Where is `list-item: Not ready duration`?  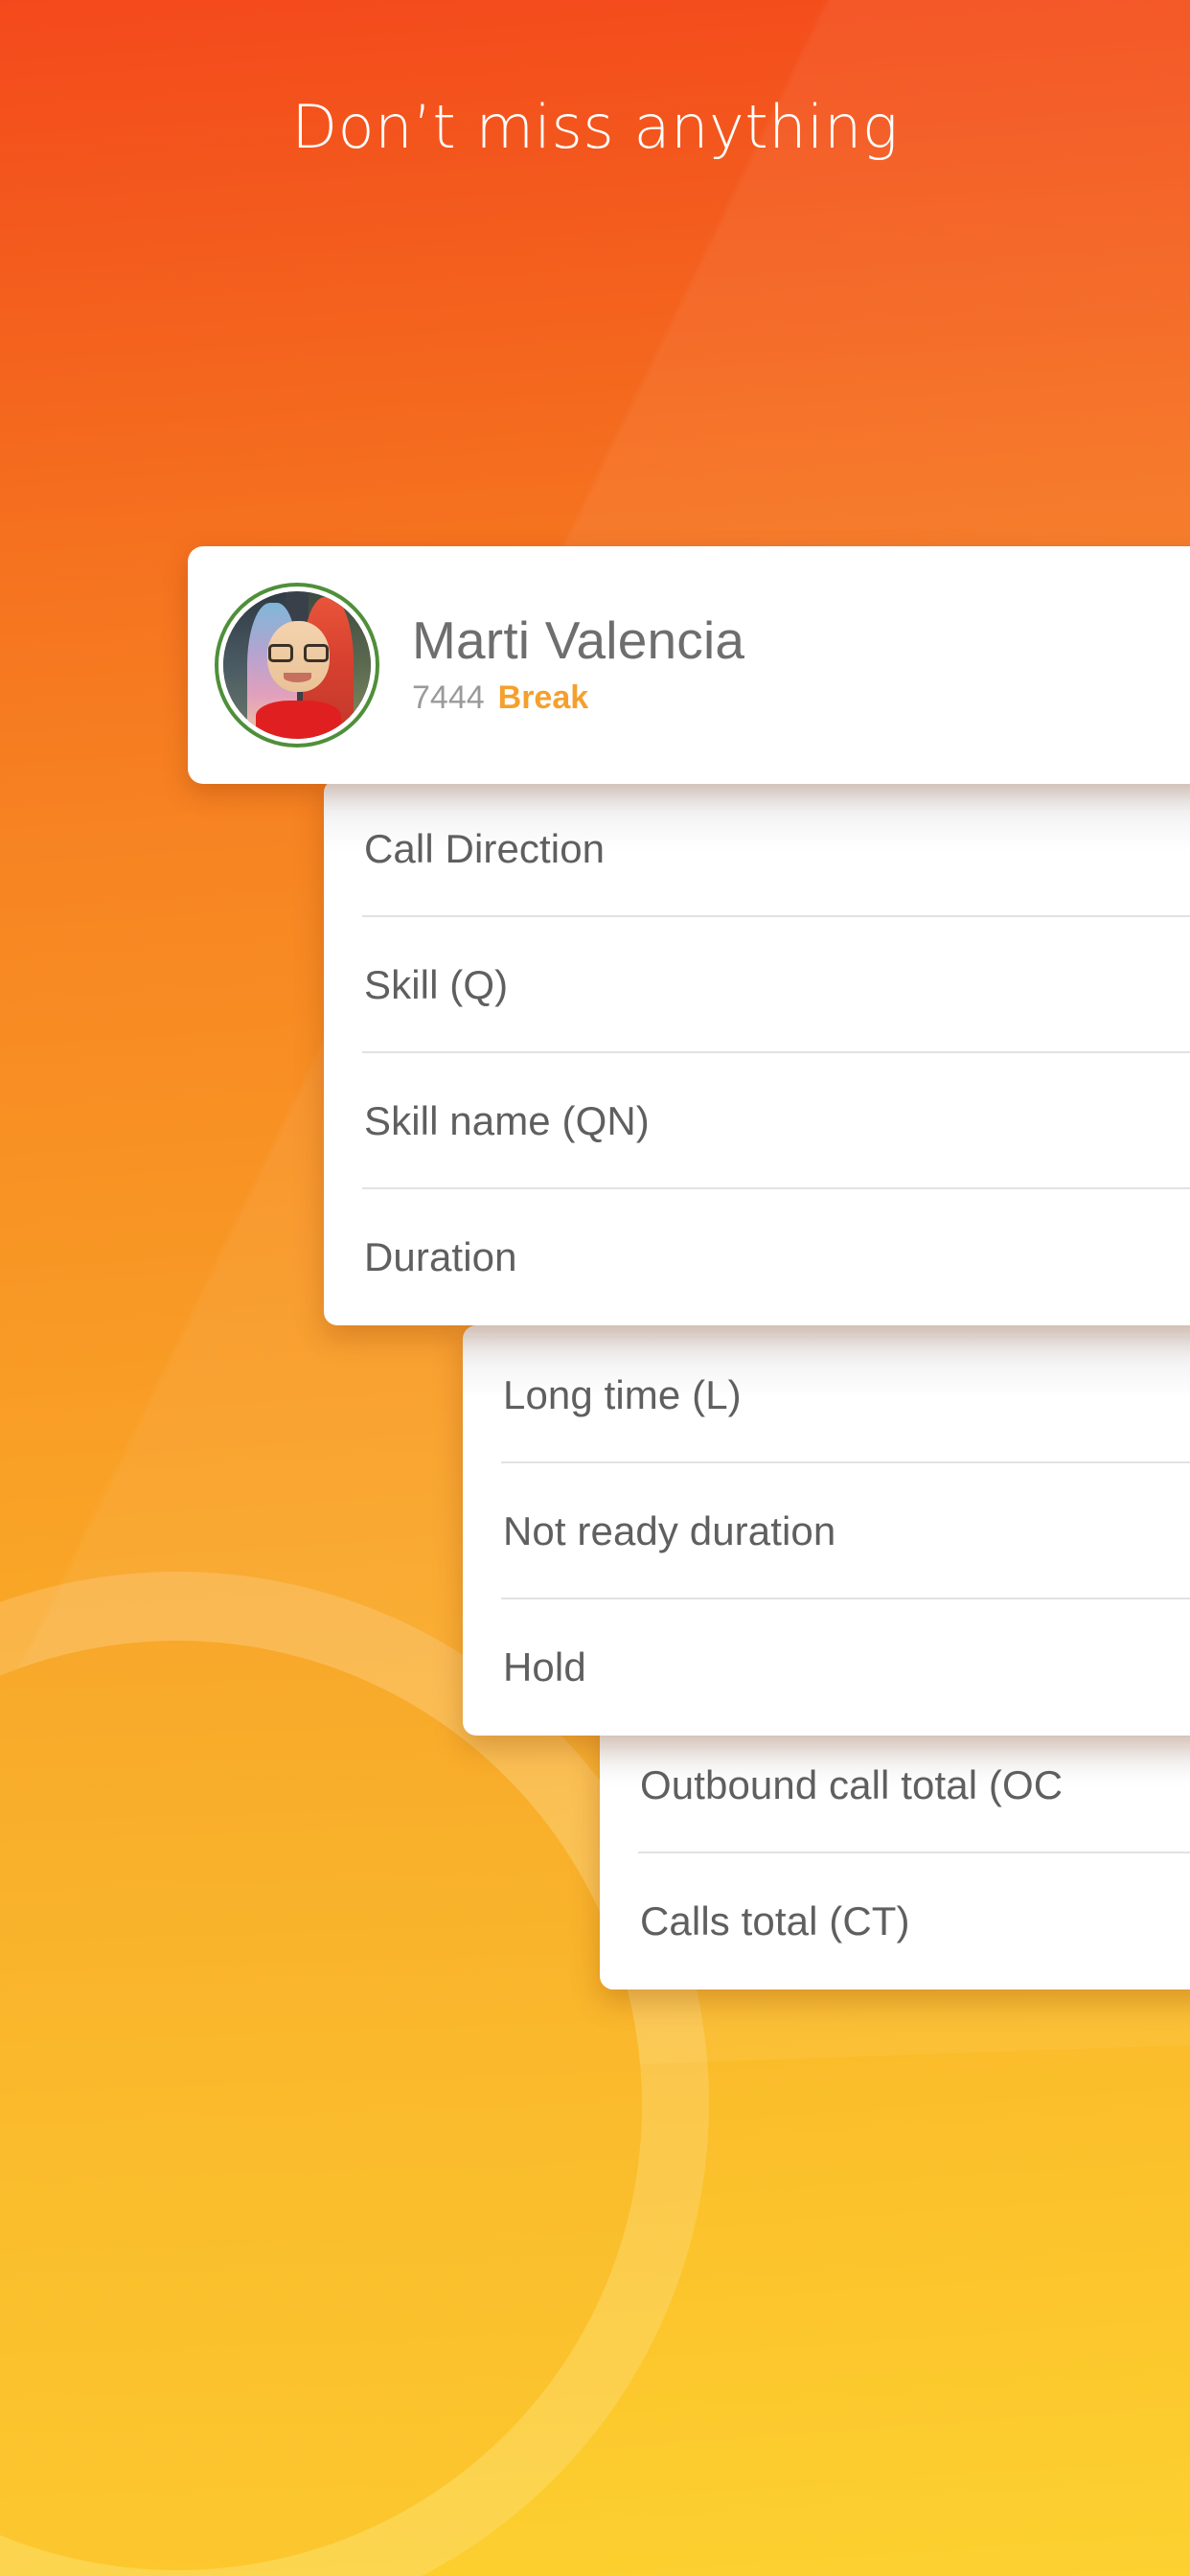
list-item: Not ready duration is located at coordinates (826, 1531).